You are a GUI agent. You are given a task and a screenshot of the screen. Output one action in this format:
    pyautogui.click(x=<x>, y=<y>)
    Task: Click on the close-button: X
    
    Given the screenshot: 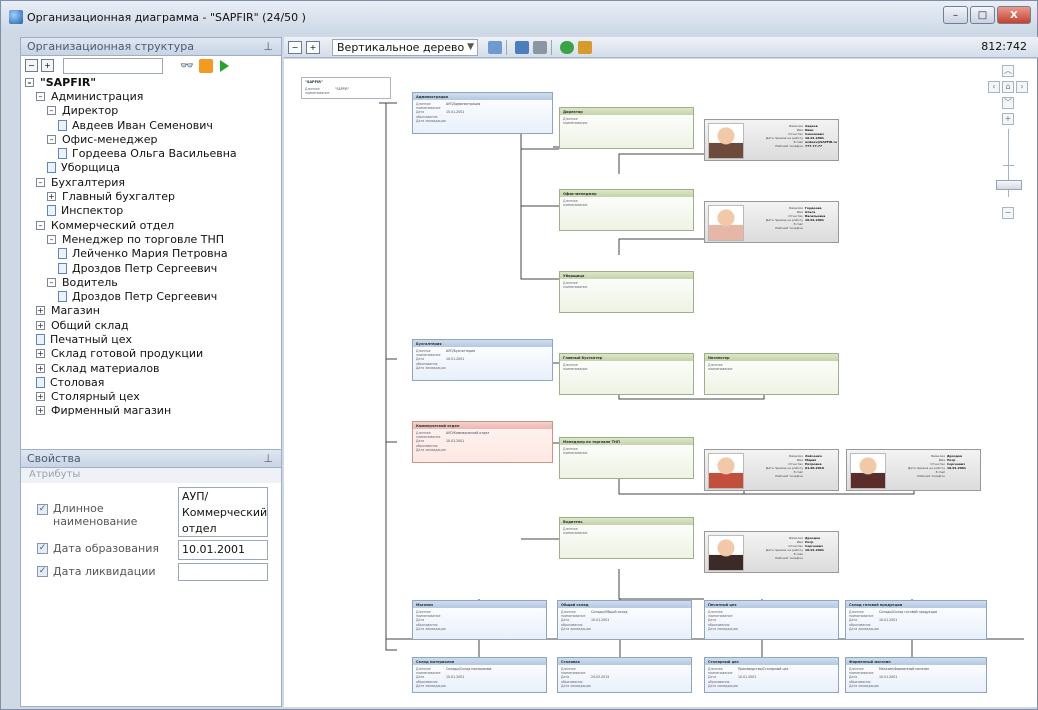 What is the action you would take?
    pyautogui.click(x=1014, y=15)
    